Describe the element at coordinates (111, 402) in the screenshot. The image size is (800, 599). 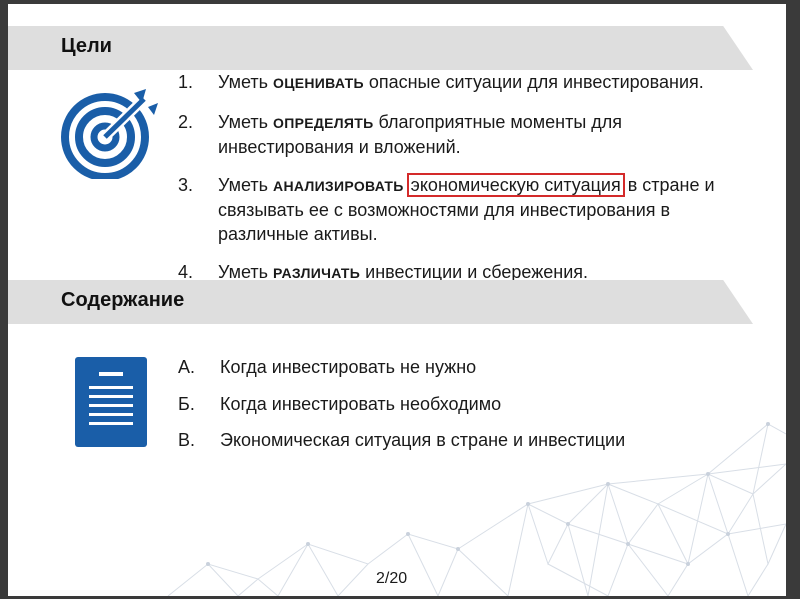
I see `document-icon` at that location.